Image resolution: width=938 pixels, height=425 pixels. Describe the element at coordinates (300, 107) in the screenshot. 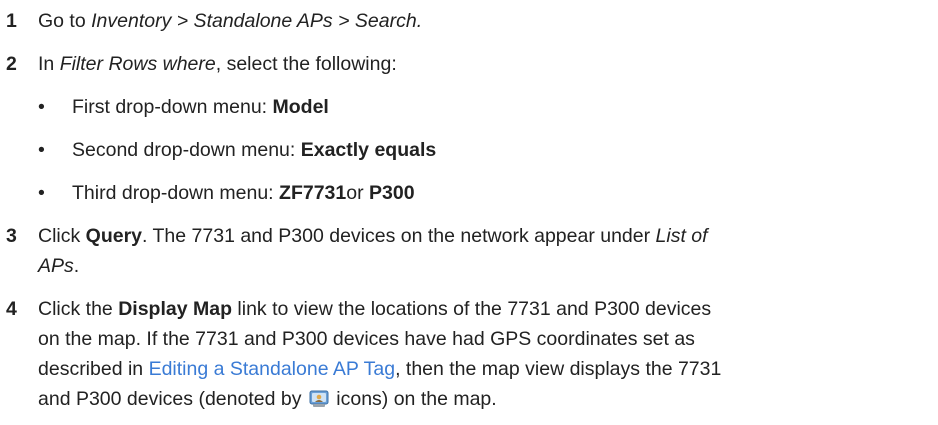

I see `bullet-value: Model` at that location.